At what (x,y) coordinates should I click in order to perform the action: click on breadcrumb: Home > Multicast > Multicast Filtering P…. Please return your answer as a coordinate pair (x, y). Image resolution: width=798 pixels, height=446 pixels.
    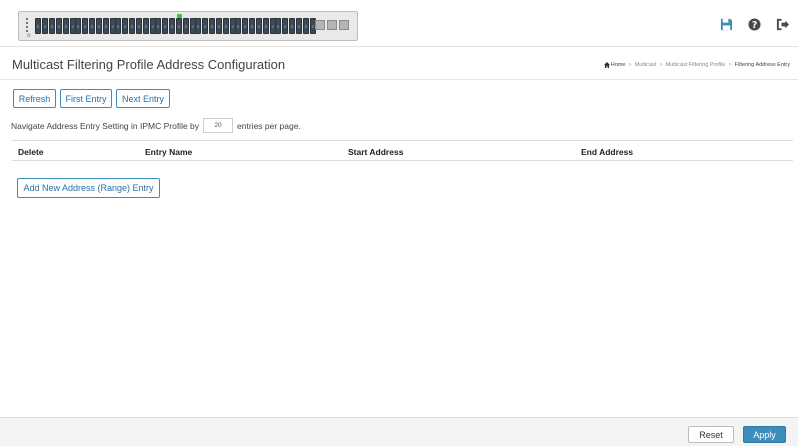
    Looking at the image, I should click on (696, 65).